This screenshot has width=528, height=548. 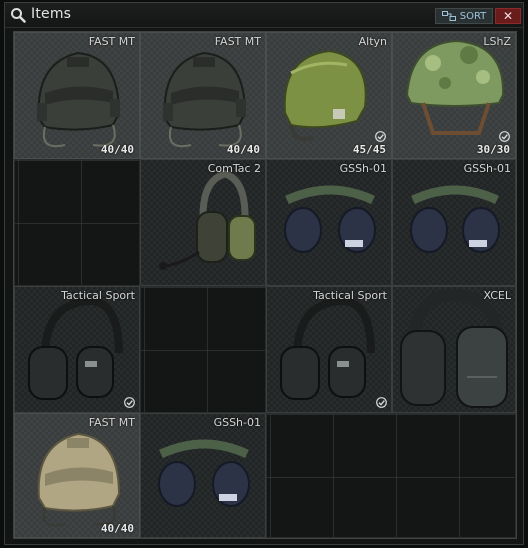 I want to click on item-tactical-sport-2: Tactical Sport, so click(x=329, y=349).